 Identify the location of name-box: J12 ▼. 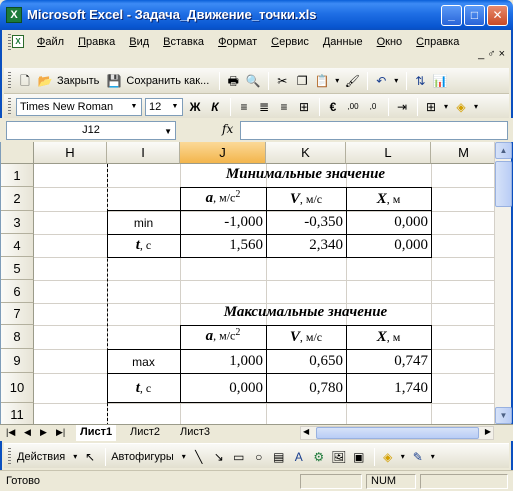
(91, 130).